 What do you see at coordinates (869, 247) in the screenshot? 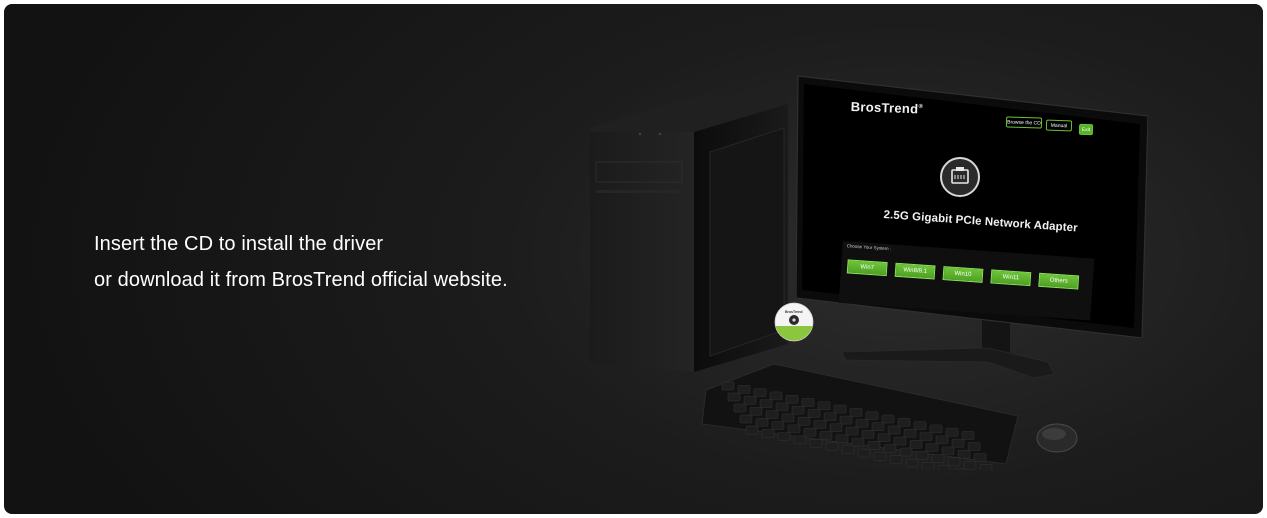
I see `choose-system-label: Choose Your System :` at bounding box center [869, 247].